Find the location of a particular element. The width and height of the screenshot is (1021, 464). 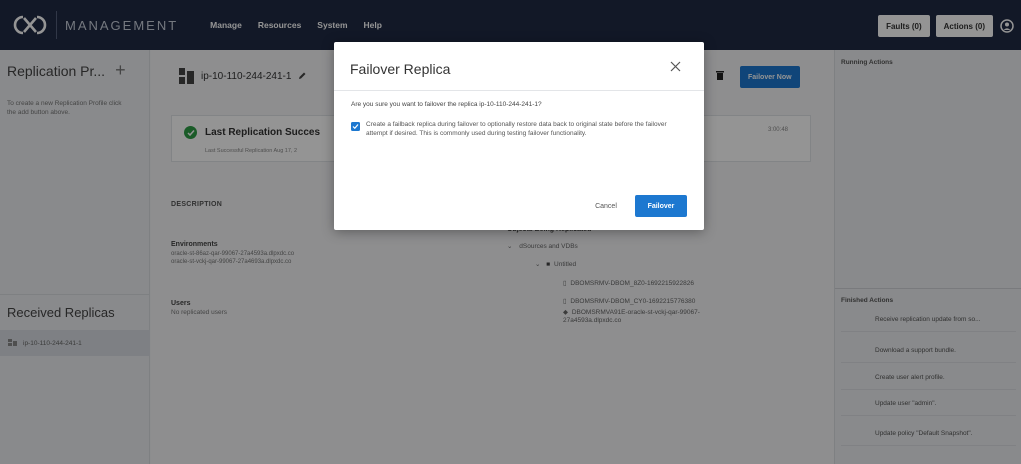

dialog-divider is located at coordinates (519, 90).